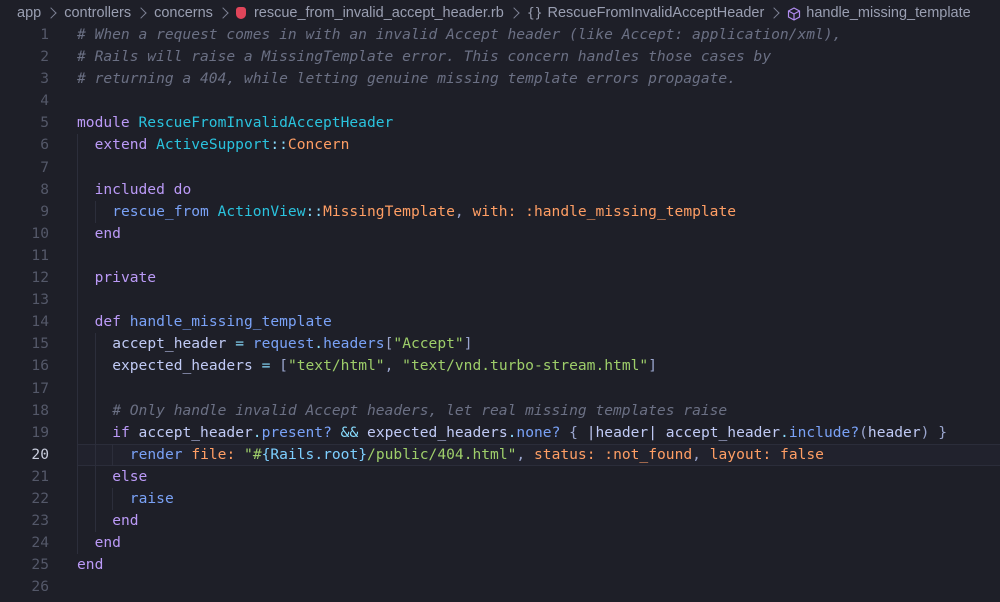  Describe the element at coordinates (745, 454) in the screenshot. I see `token-sym: layout:` at that location.